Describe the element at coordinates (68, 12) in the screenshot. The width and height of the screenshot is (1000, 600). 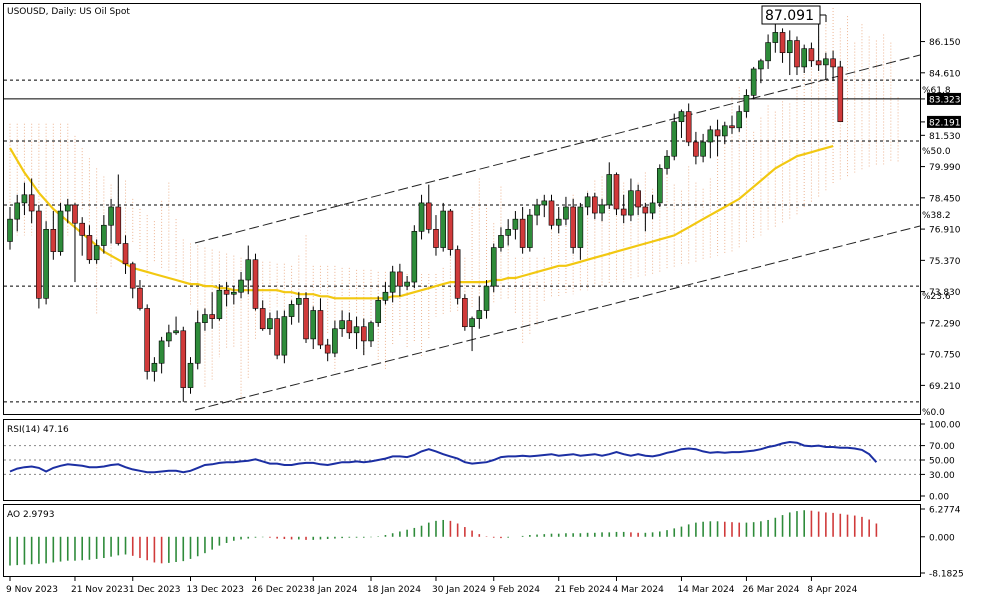
I see `symbol-title: USOUSD, Daily: US Oil Spot` at that location.